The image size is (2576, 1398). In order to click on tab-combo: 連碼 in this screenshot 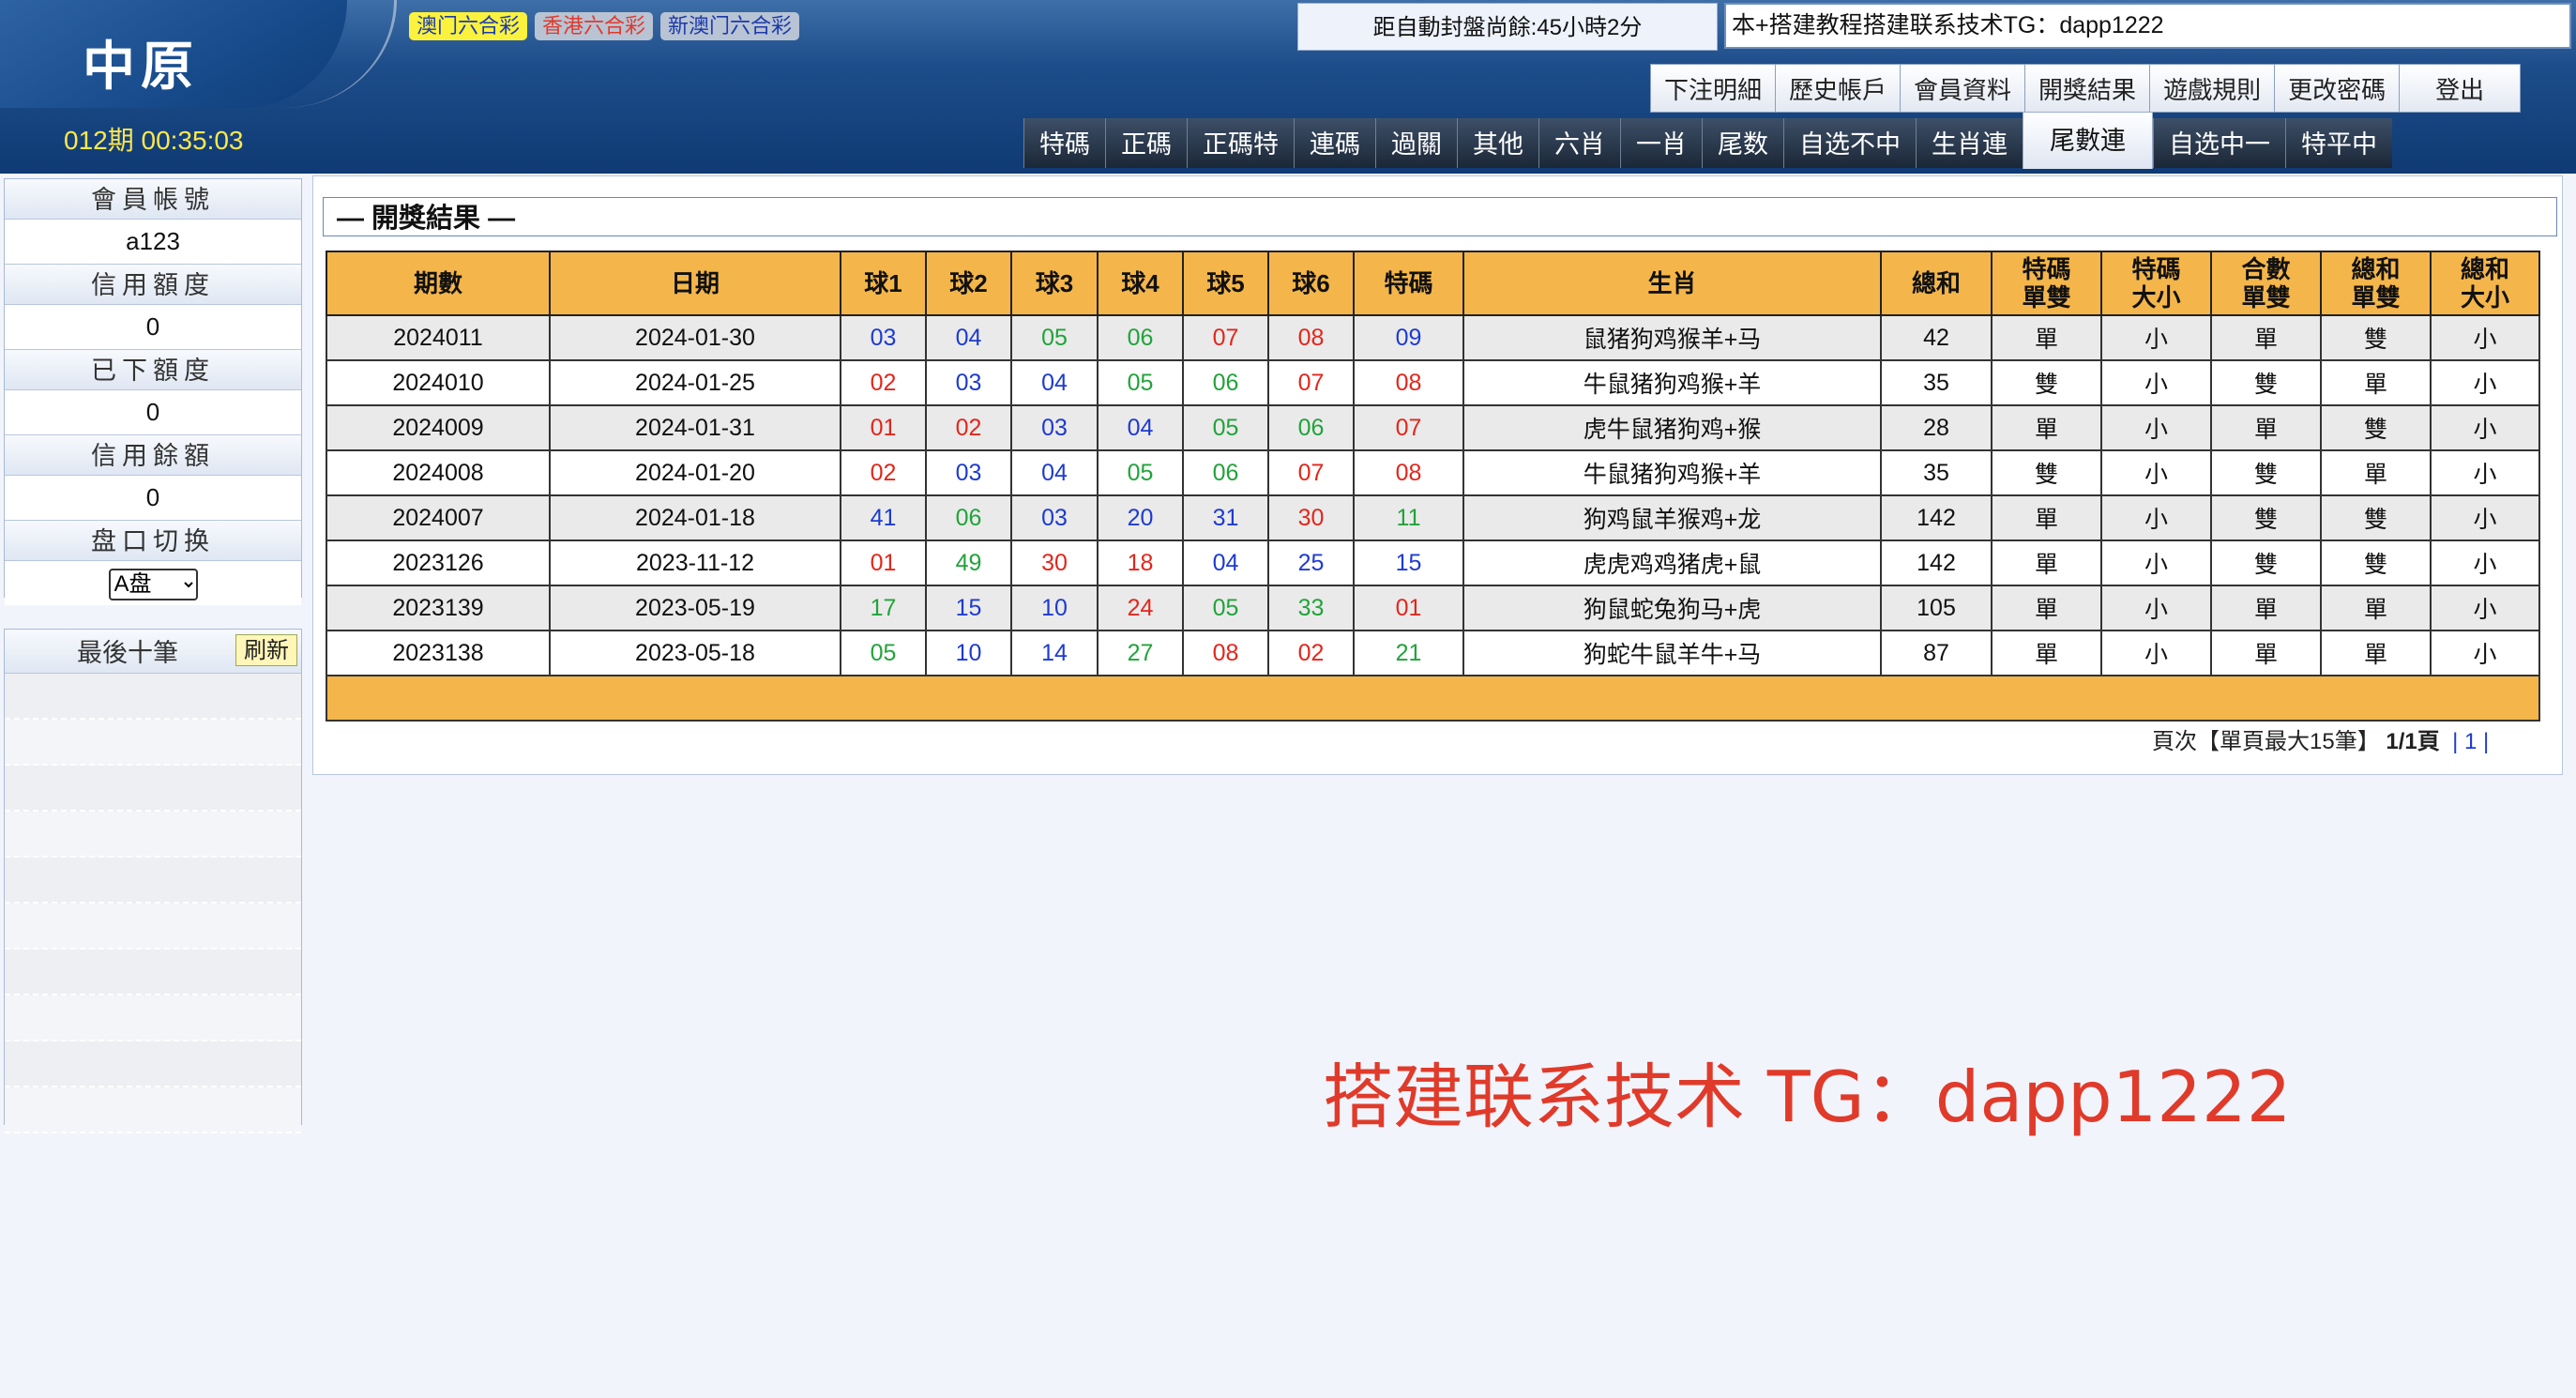, I will do `click(1335, 143)`.